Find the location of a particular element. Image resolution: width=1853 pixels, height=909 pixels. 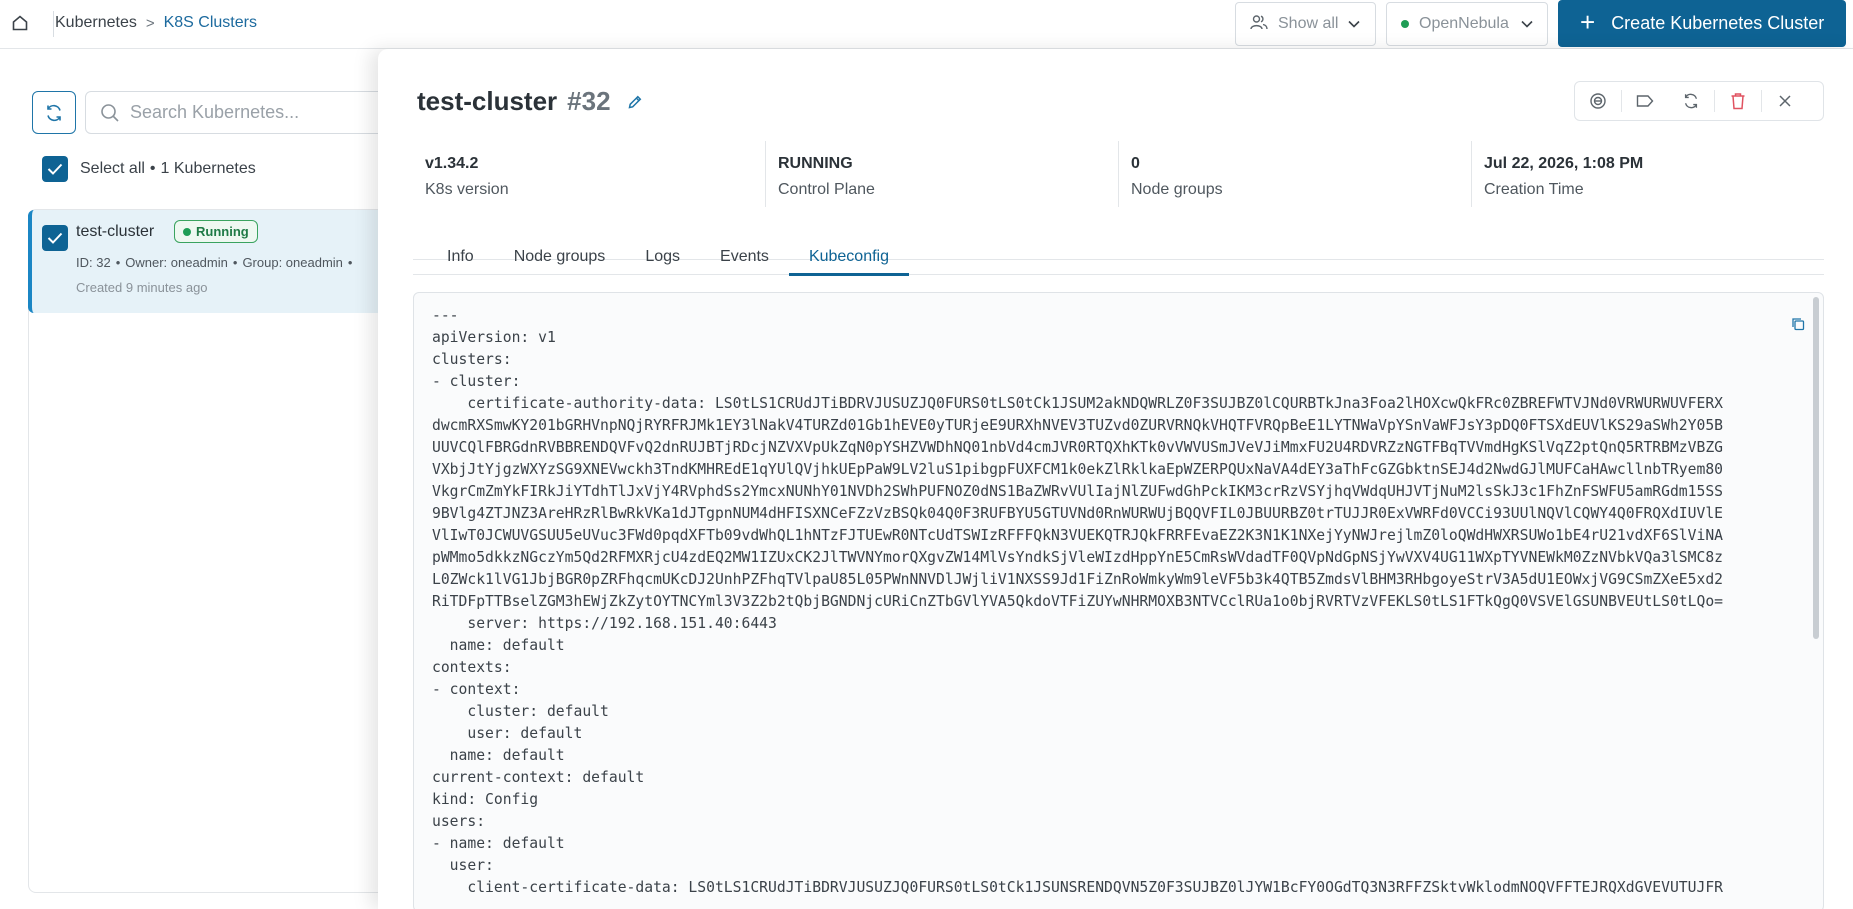

tab-node-groups: Node groups is located at coordinates (560, 257).